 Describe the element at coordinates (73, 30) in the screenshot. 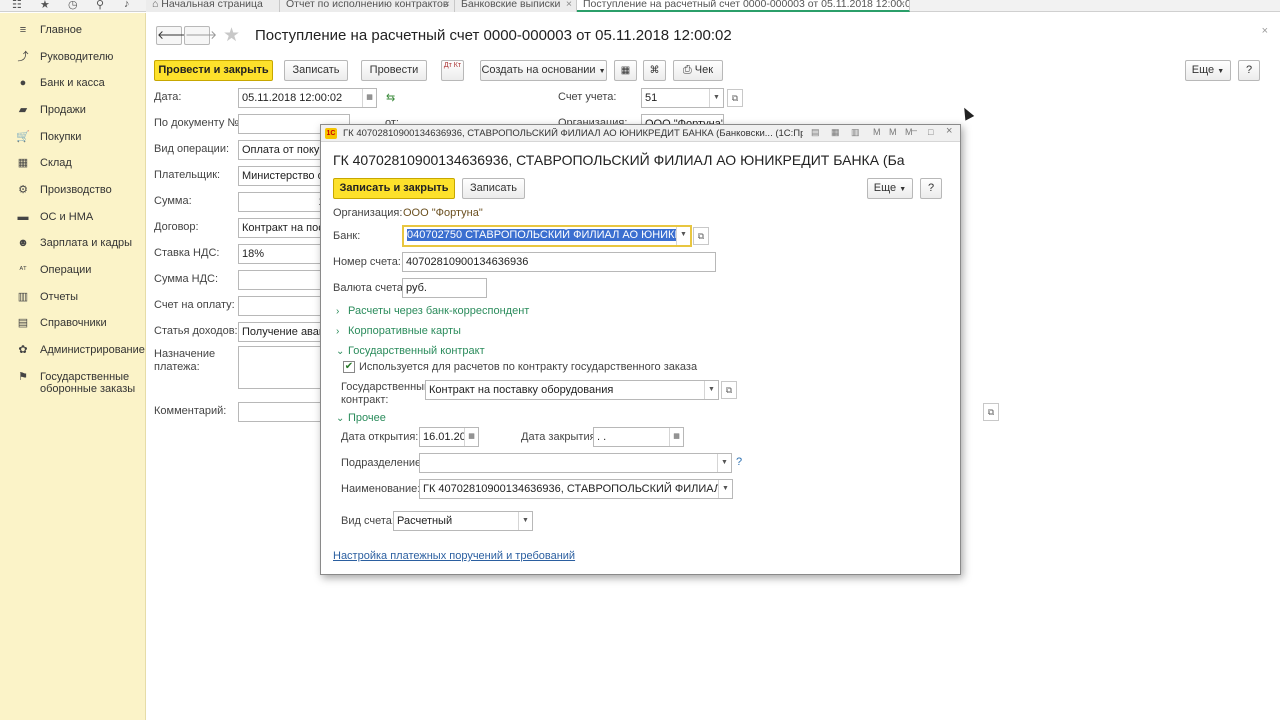

I see `sidebar-item-main: ≡ Главное` at that location.